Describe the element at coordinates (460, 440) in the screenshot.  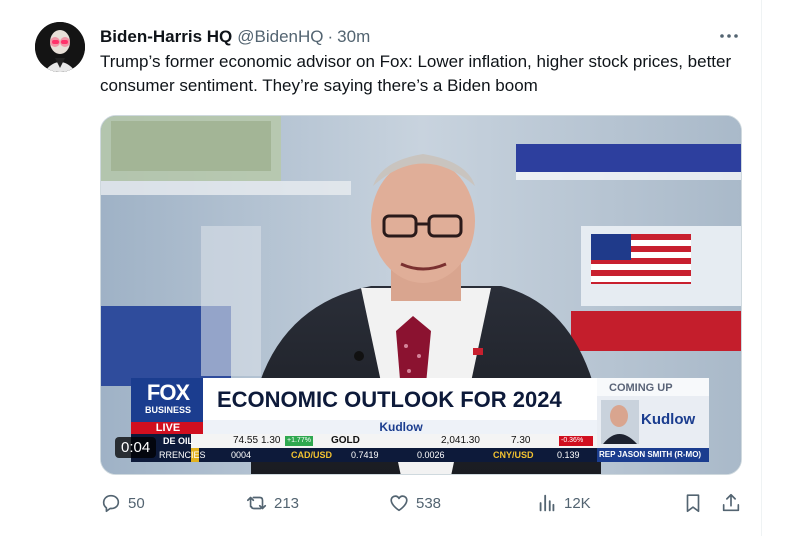
I see `ticker-gold-value: 2,041.30` at that location.